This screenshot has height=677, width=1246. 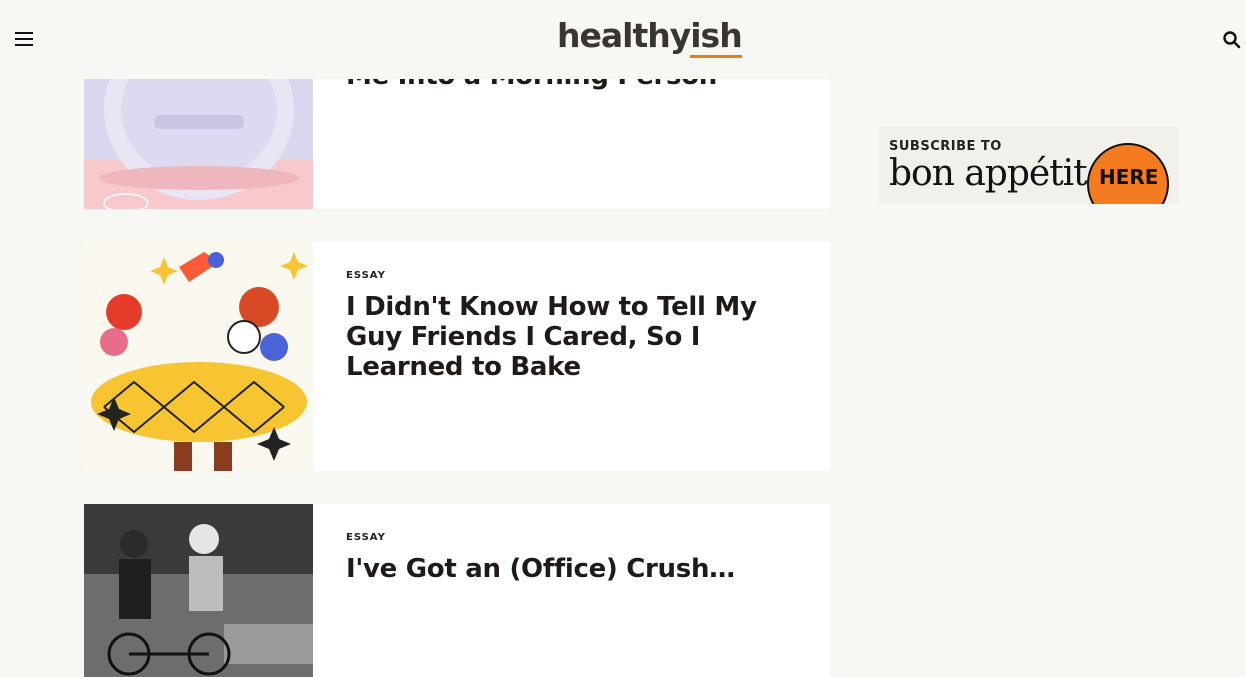 What do you see at coordinates (624, 35) in the screenshot?
I see `logo-main-text: healthy` at bounding box center [624, 35].